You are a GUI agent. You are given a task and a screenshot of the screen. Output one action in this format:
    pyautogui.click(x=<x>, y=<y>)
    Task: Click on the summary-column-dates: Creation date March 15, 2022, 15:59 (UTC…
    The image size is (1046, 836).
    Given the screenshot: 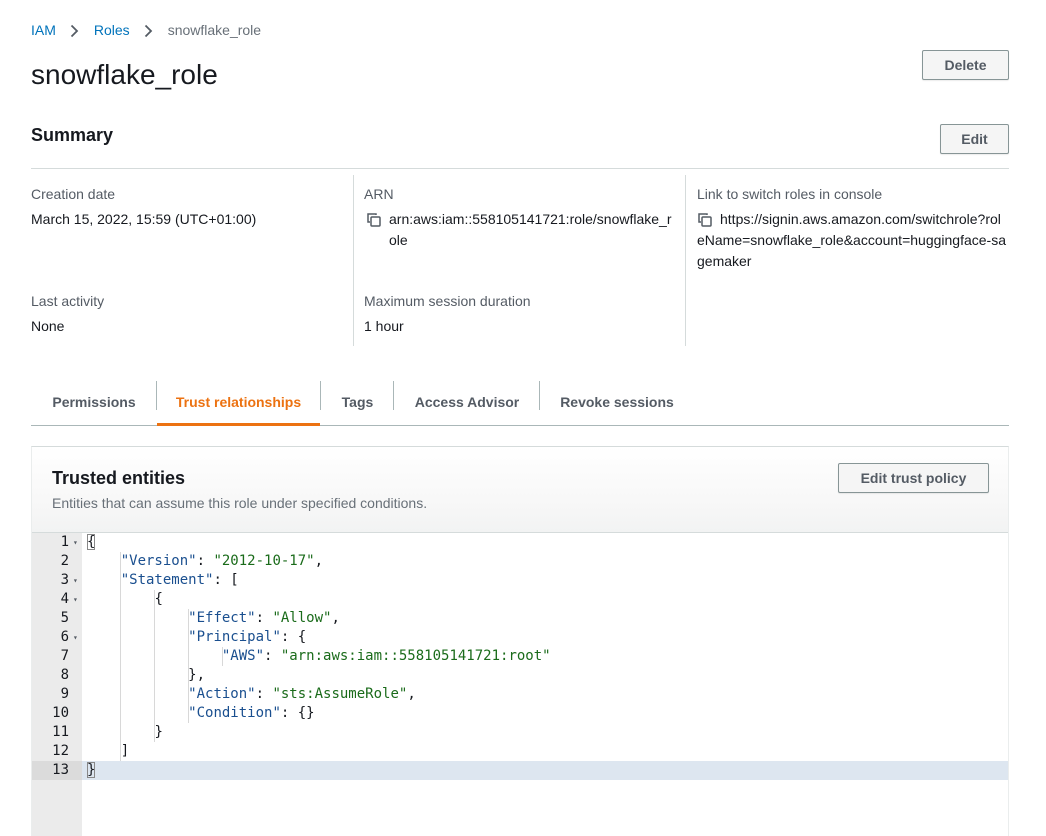 What is the action you would take?
    pyautogui.click(x=192, y=260)
    